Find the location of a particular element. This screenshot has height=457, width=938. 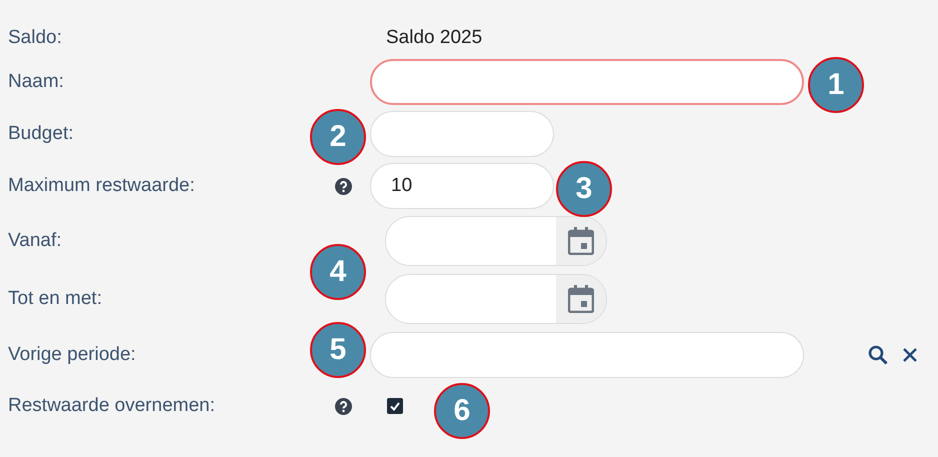

callout-badge: 5 is located at coordinates (338, 350).